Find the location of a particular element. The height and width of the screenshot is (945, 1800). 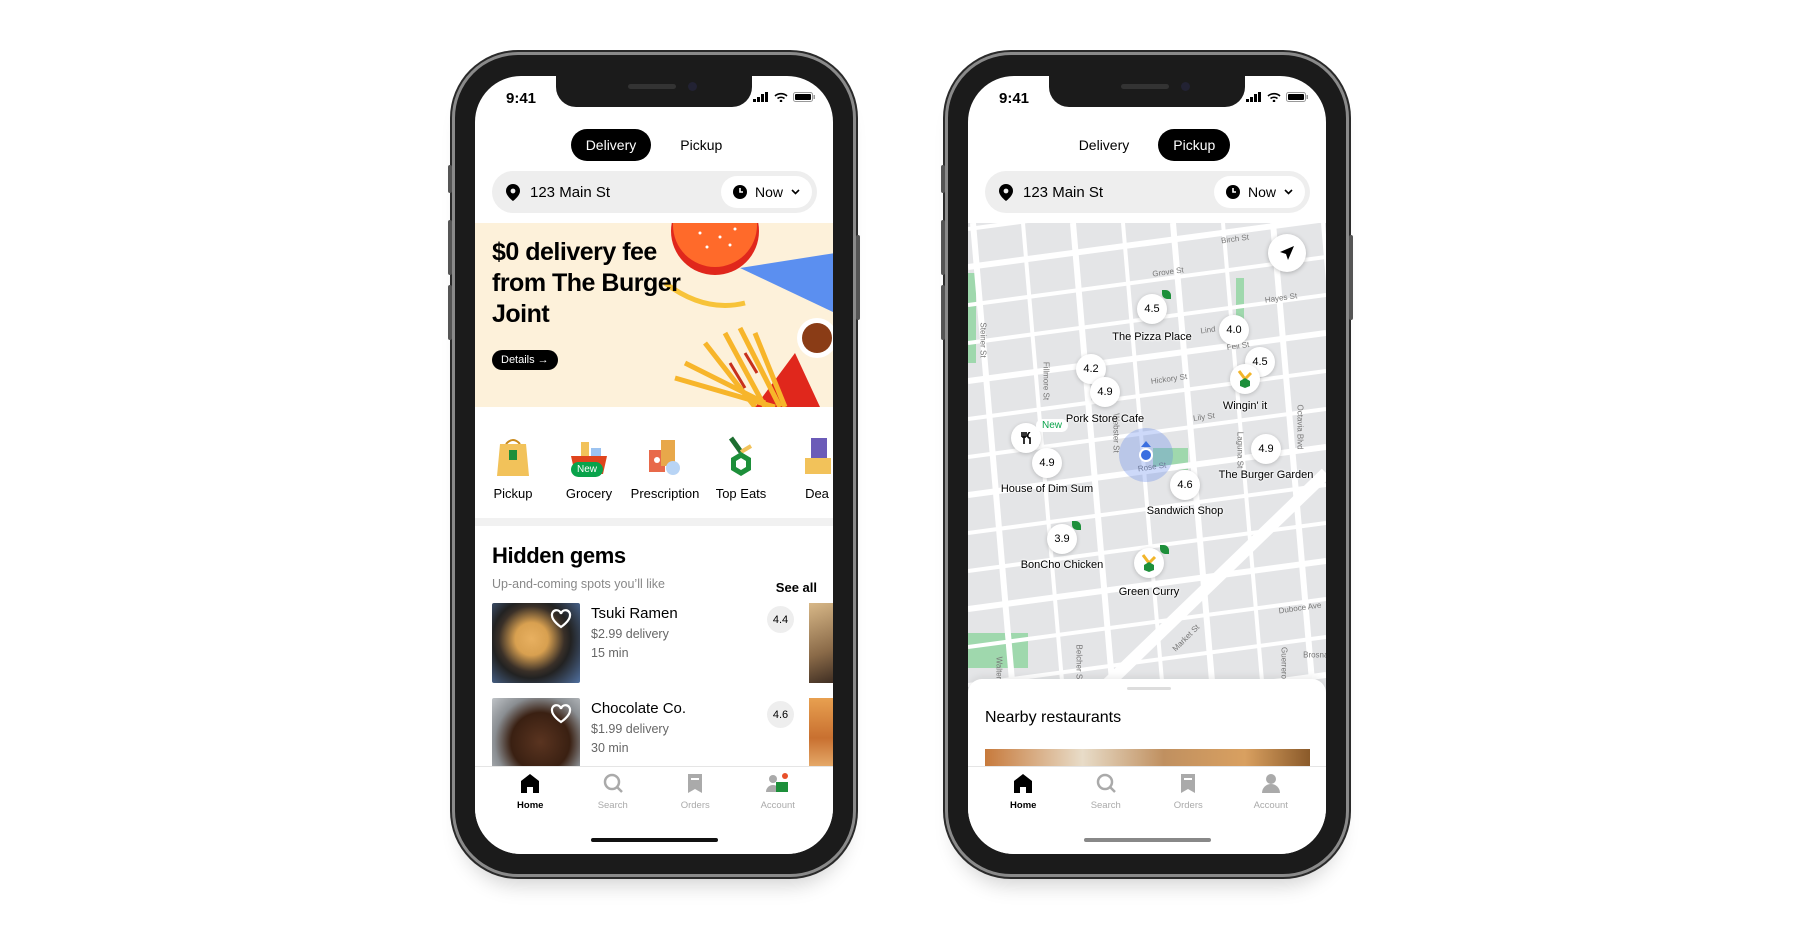

map-pin: 4.0 is located at coordinates (1234, 330).